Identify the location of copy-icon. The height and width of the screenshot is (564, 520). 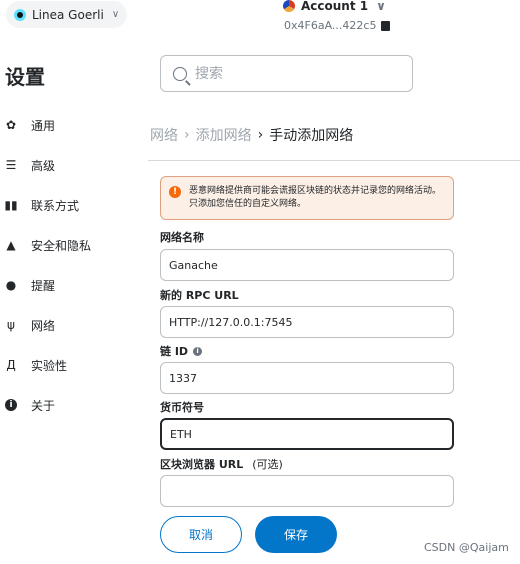
(386, 25).